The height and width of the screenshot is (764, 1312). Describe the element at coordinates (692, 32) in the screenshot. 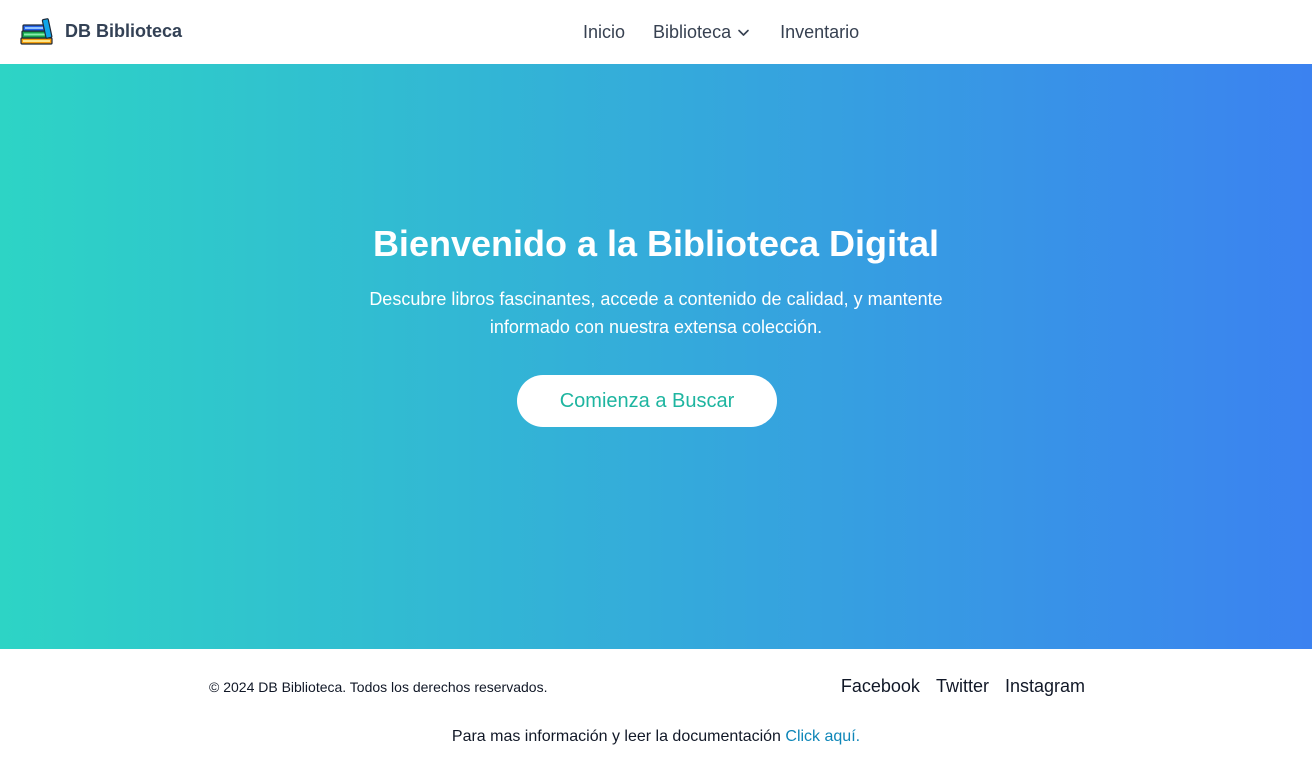

I see `nav-biblioteca-label: Biblioteca` at that location.